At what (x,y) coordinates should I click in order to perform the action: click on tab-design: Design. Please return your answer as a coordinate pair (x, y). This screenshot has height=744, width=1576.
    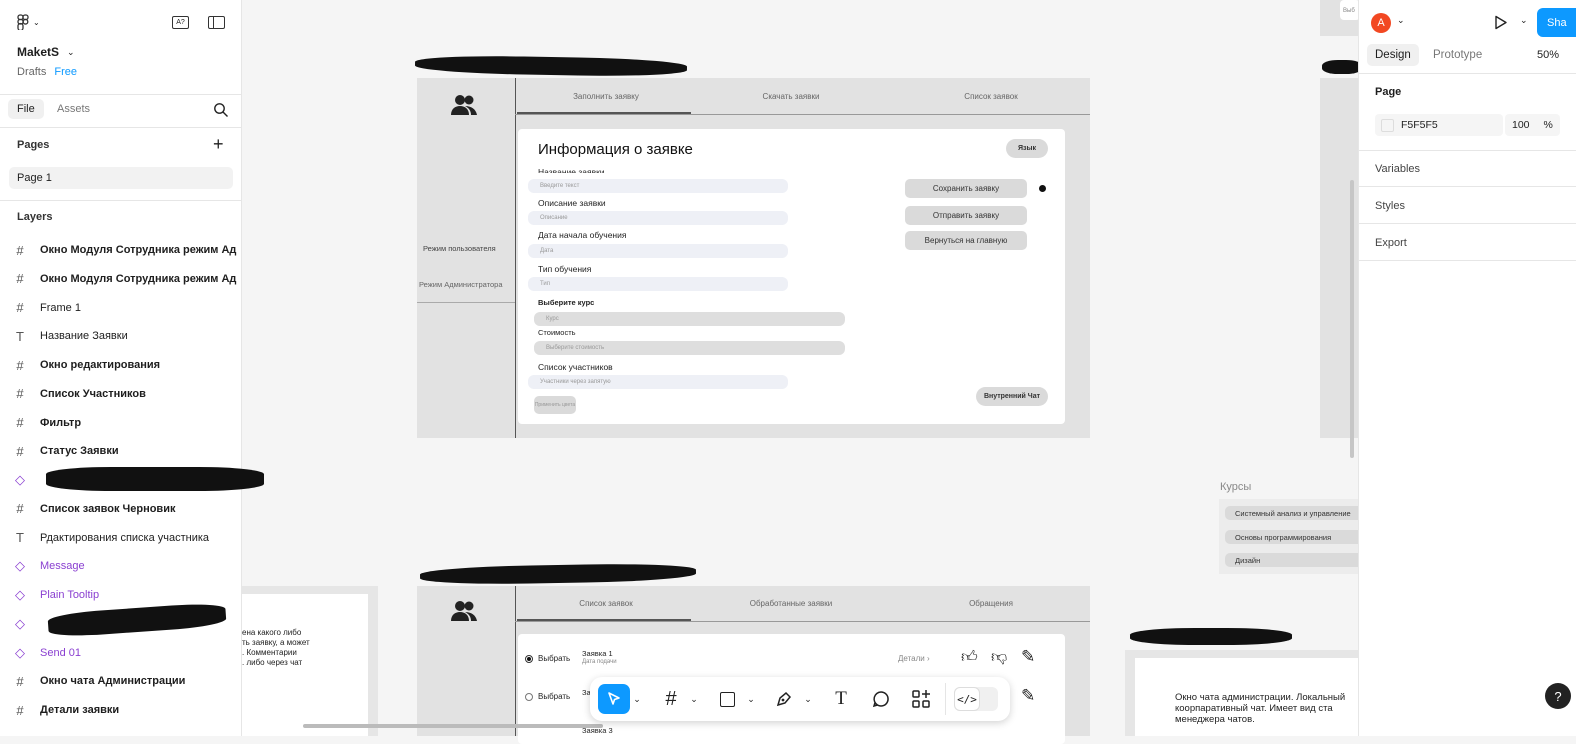
    Looking at the image, I should click on (1393, 55).